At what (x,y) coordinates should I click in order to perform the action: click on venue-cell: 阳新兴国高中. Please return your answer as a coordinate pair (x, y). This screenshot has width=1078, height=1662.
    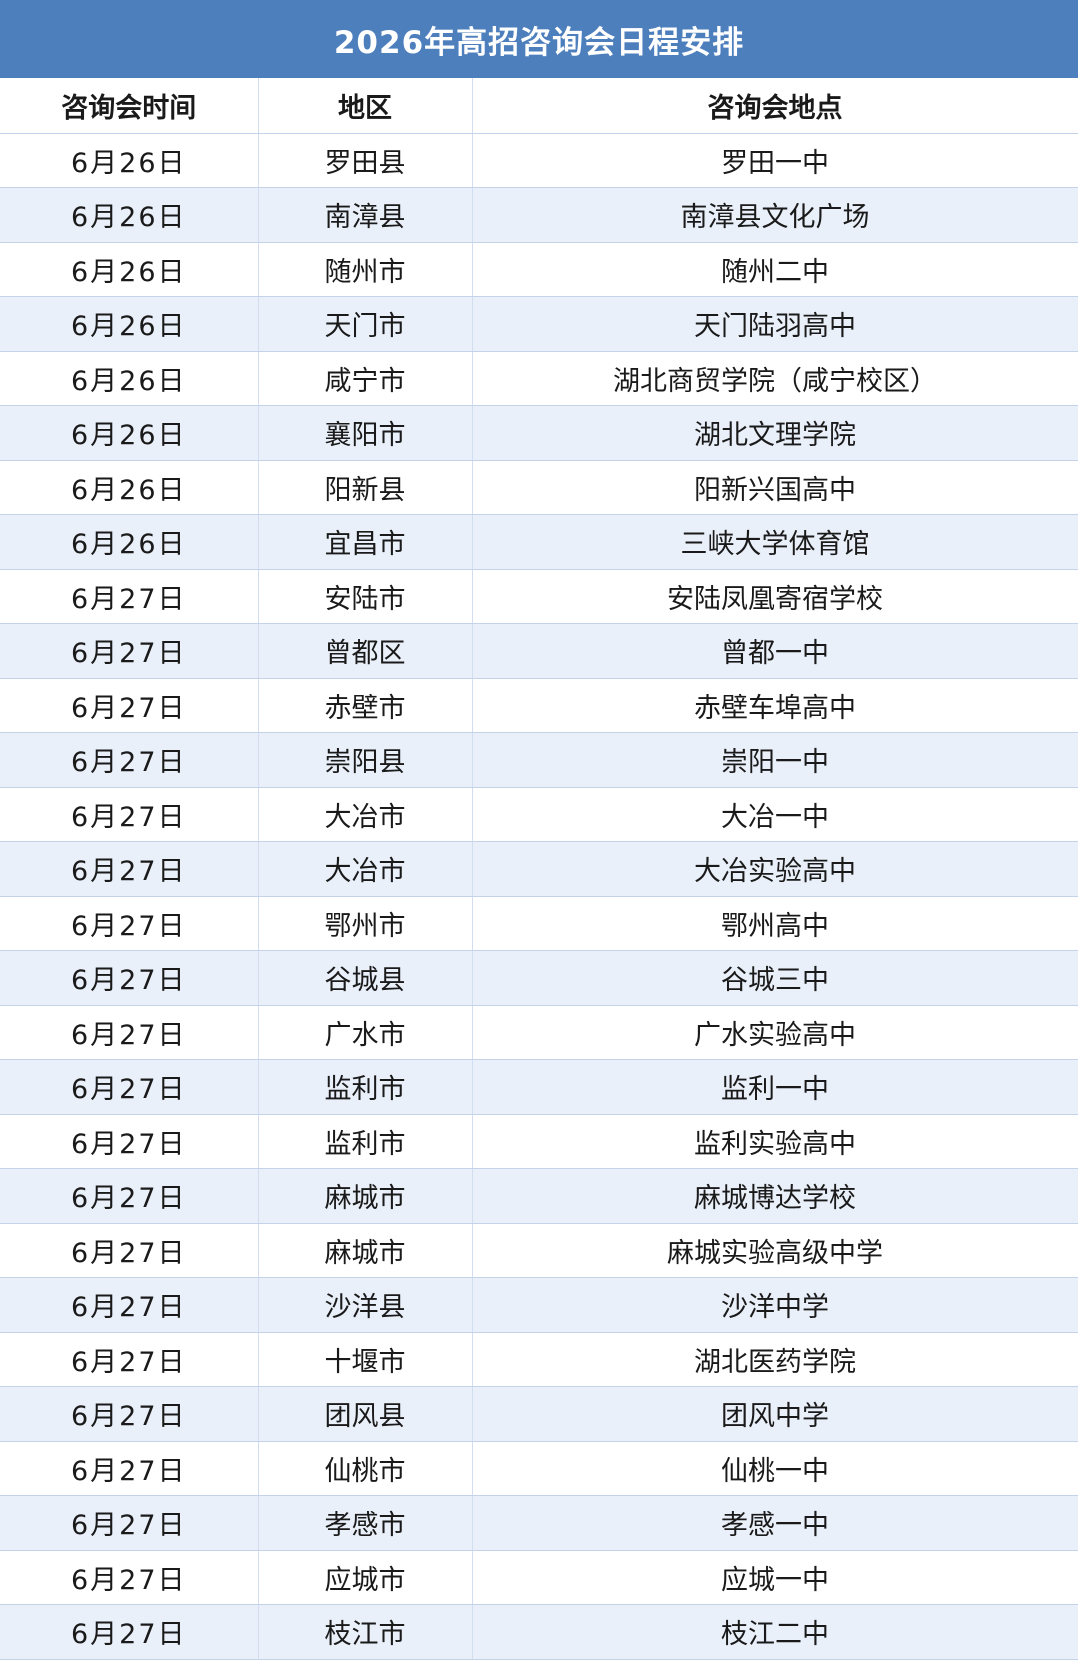
    Looking at the image, I should click on (775, 487).